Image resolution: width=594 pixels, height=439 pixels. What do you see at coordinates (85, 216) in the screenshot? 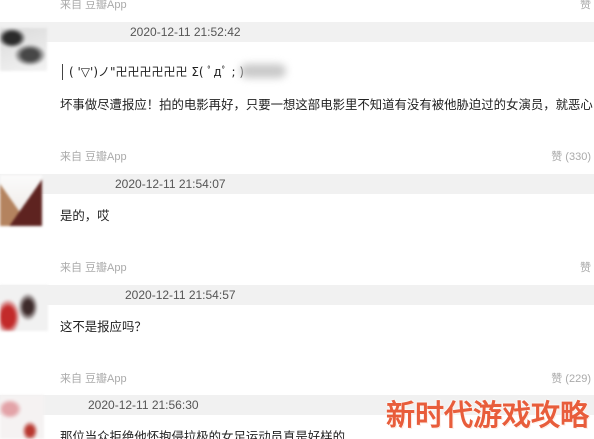
I see `comment-text: 是的，哎` at bounding box center [85, 216].